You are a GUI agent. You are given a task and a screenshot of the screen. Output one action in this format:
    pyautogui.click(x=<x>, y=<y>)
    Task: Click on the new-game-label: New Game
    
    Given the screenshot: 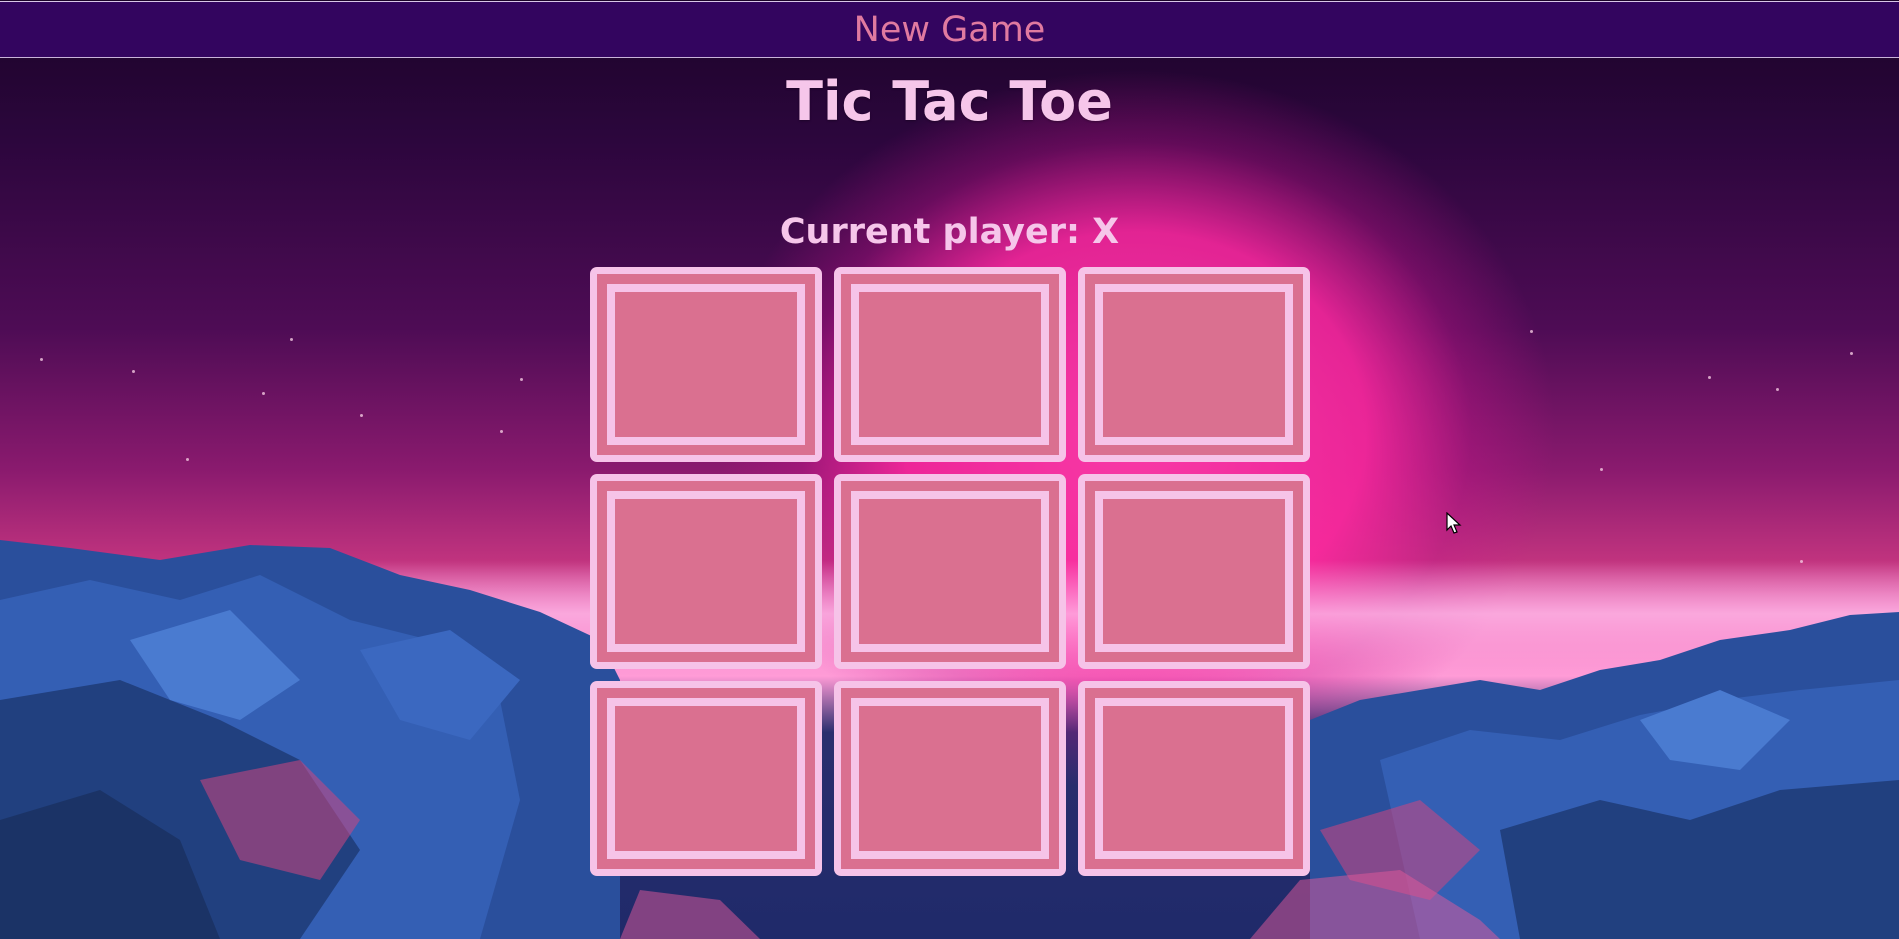 What is the action you would take?
    pyautogui.click(x=949, y=29)
    